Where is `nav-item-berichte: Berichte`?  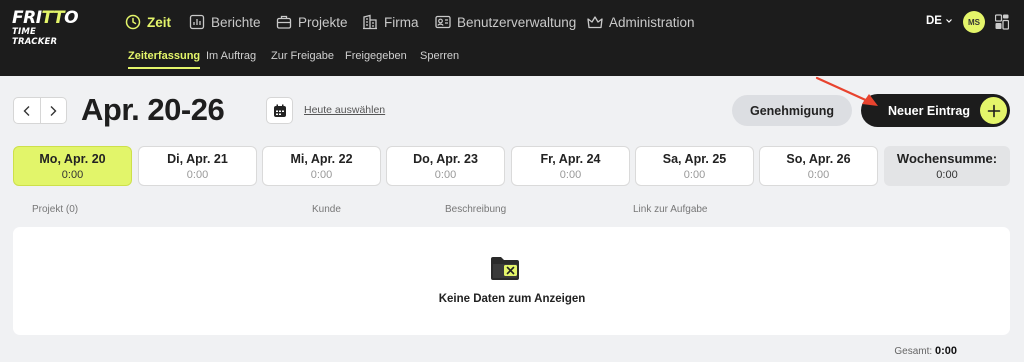
nav-item-berichte: Berichte is located at coordinates (225, 22).